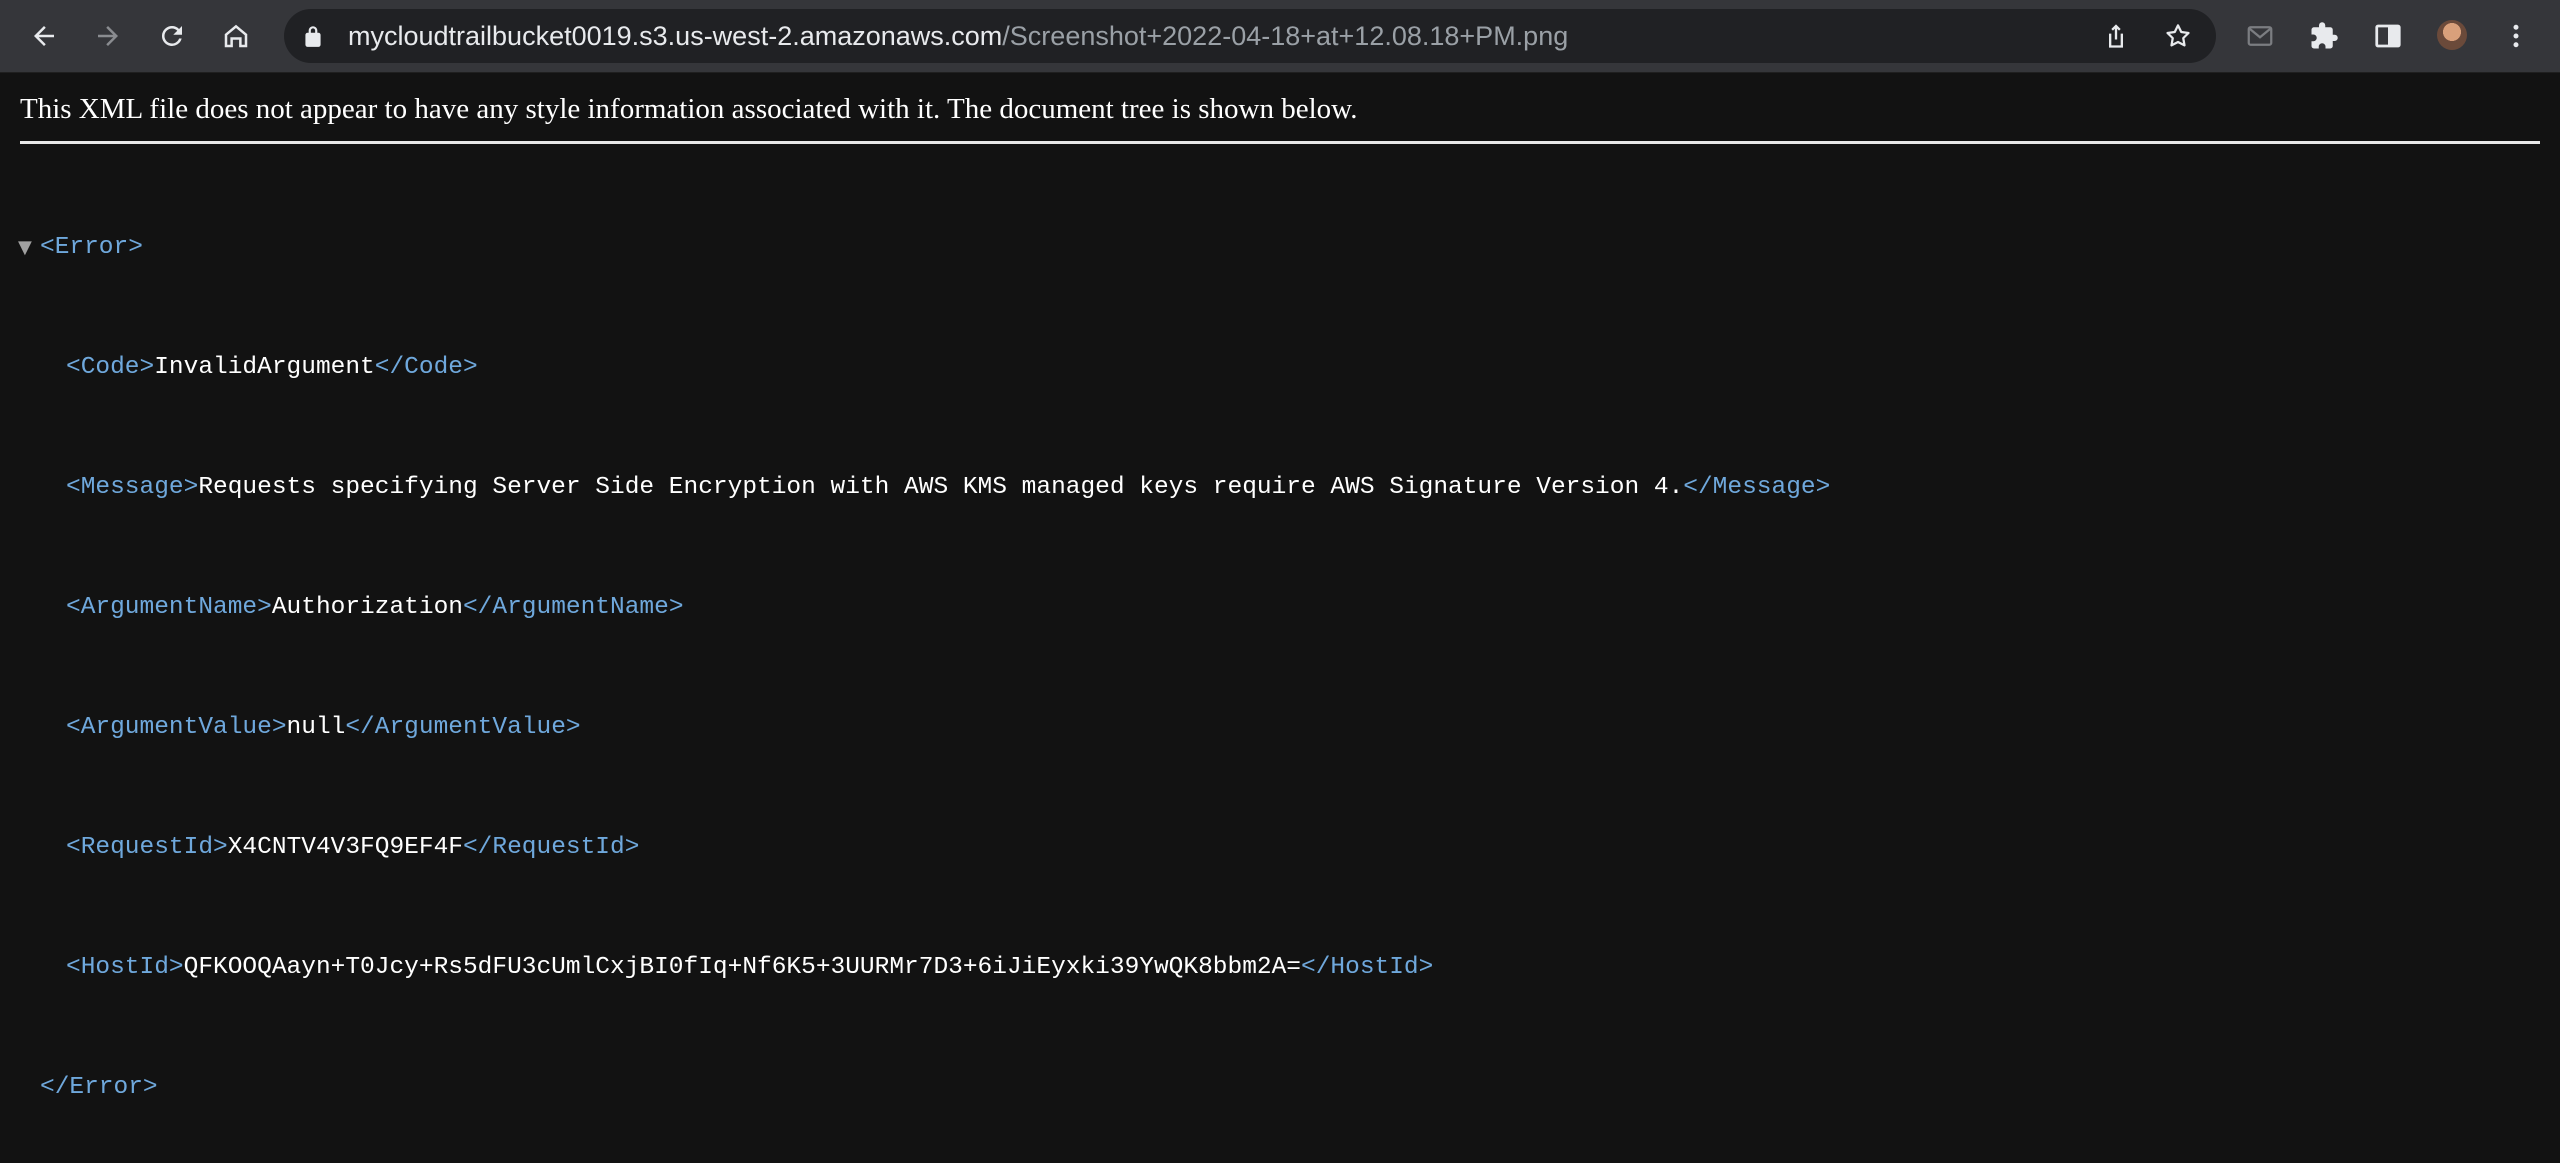  Describe the element at coordinates (463, 727) in the screenshot. I see `xml-tag: </ArgumentValue>` at that location.